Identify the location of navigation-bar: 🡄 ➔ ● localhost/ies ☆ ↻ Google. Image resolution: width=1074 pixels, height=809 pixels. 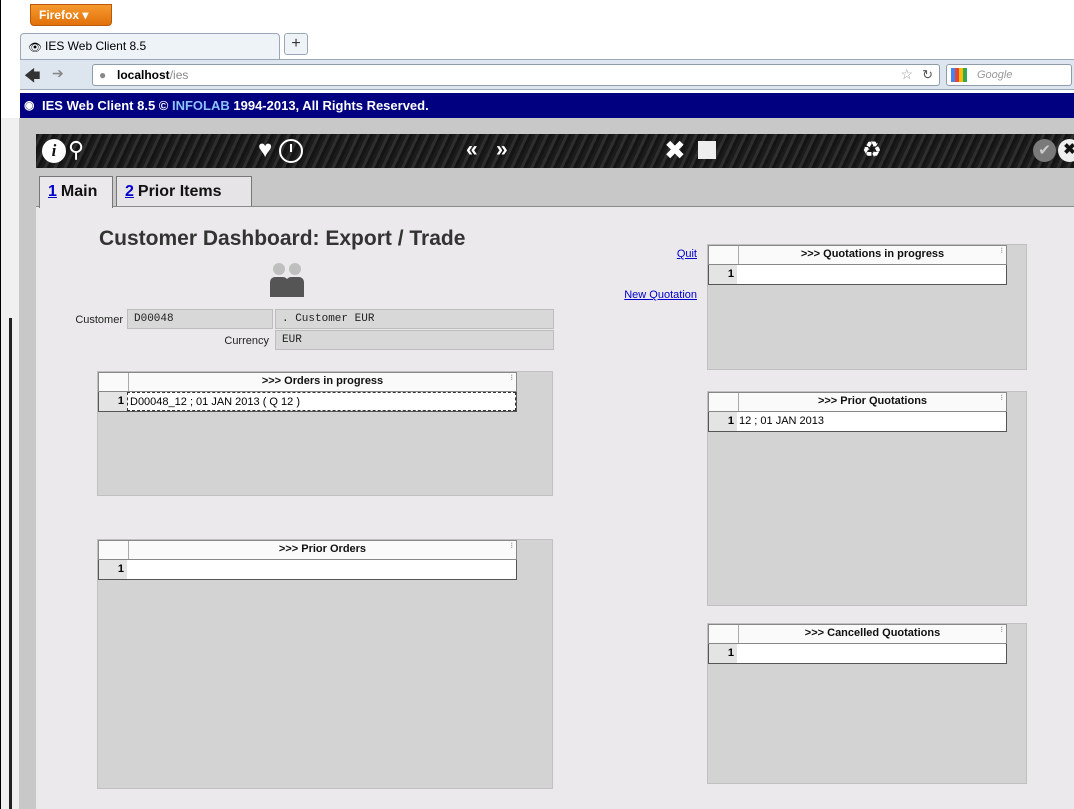
(547, 74).